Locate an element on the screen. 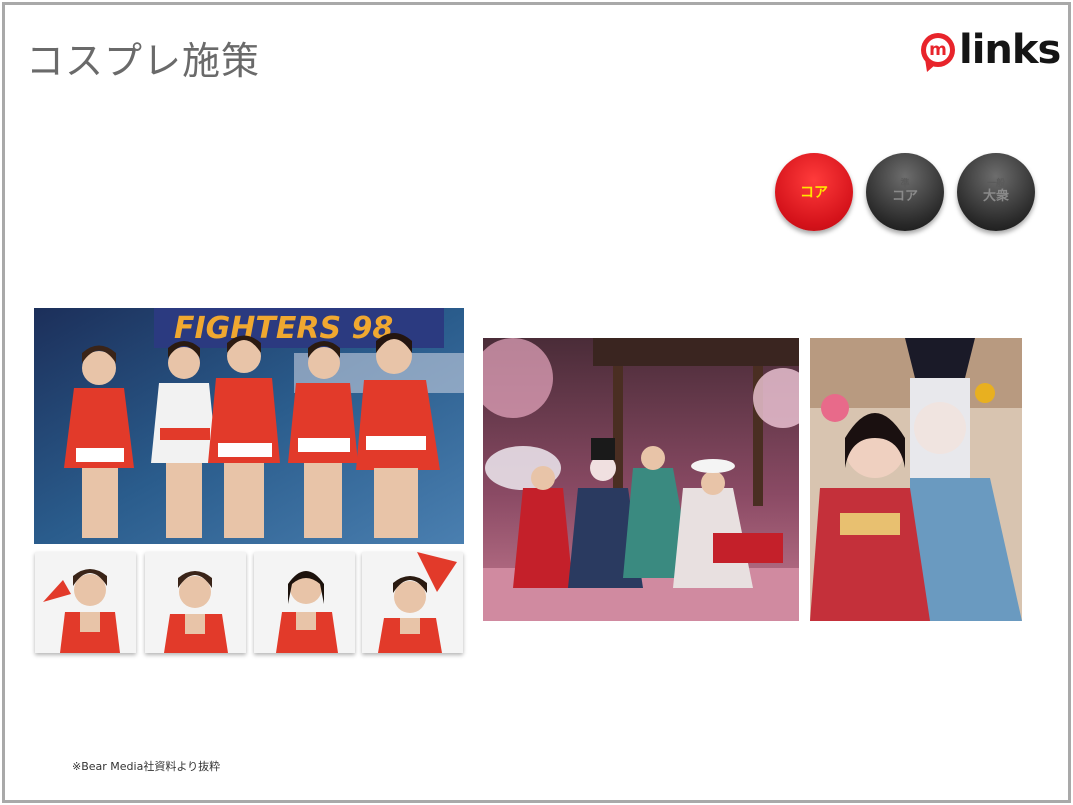 The image size is (1073, 805). badge-core: コア is located at coordinates (814, 192).